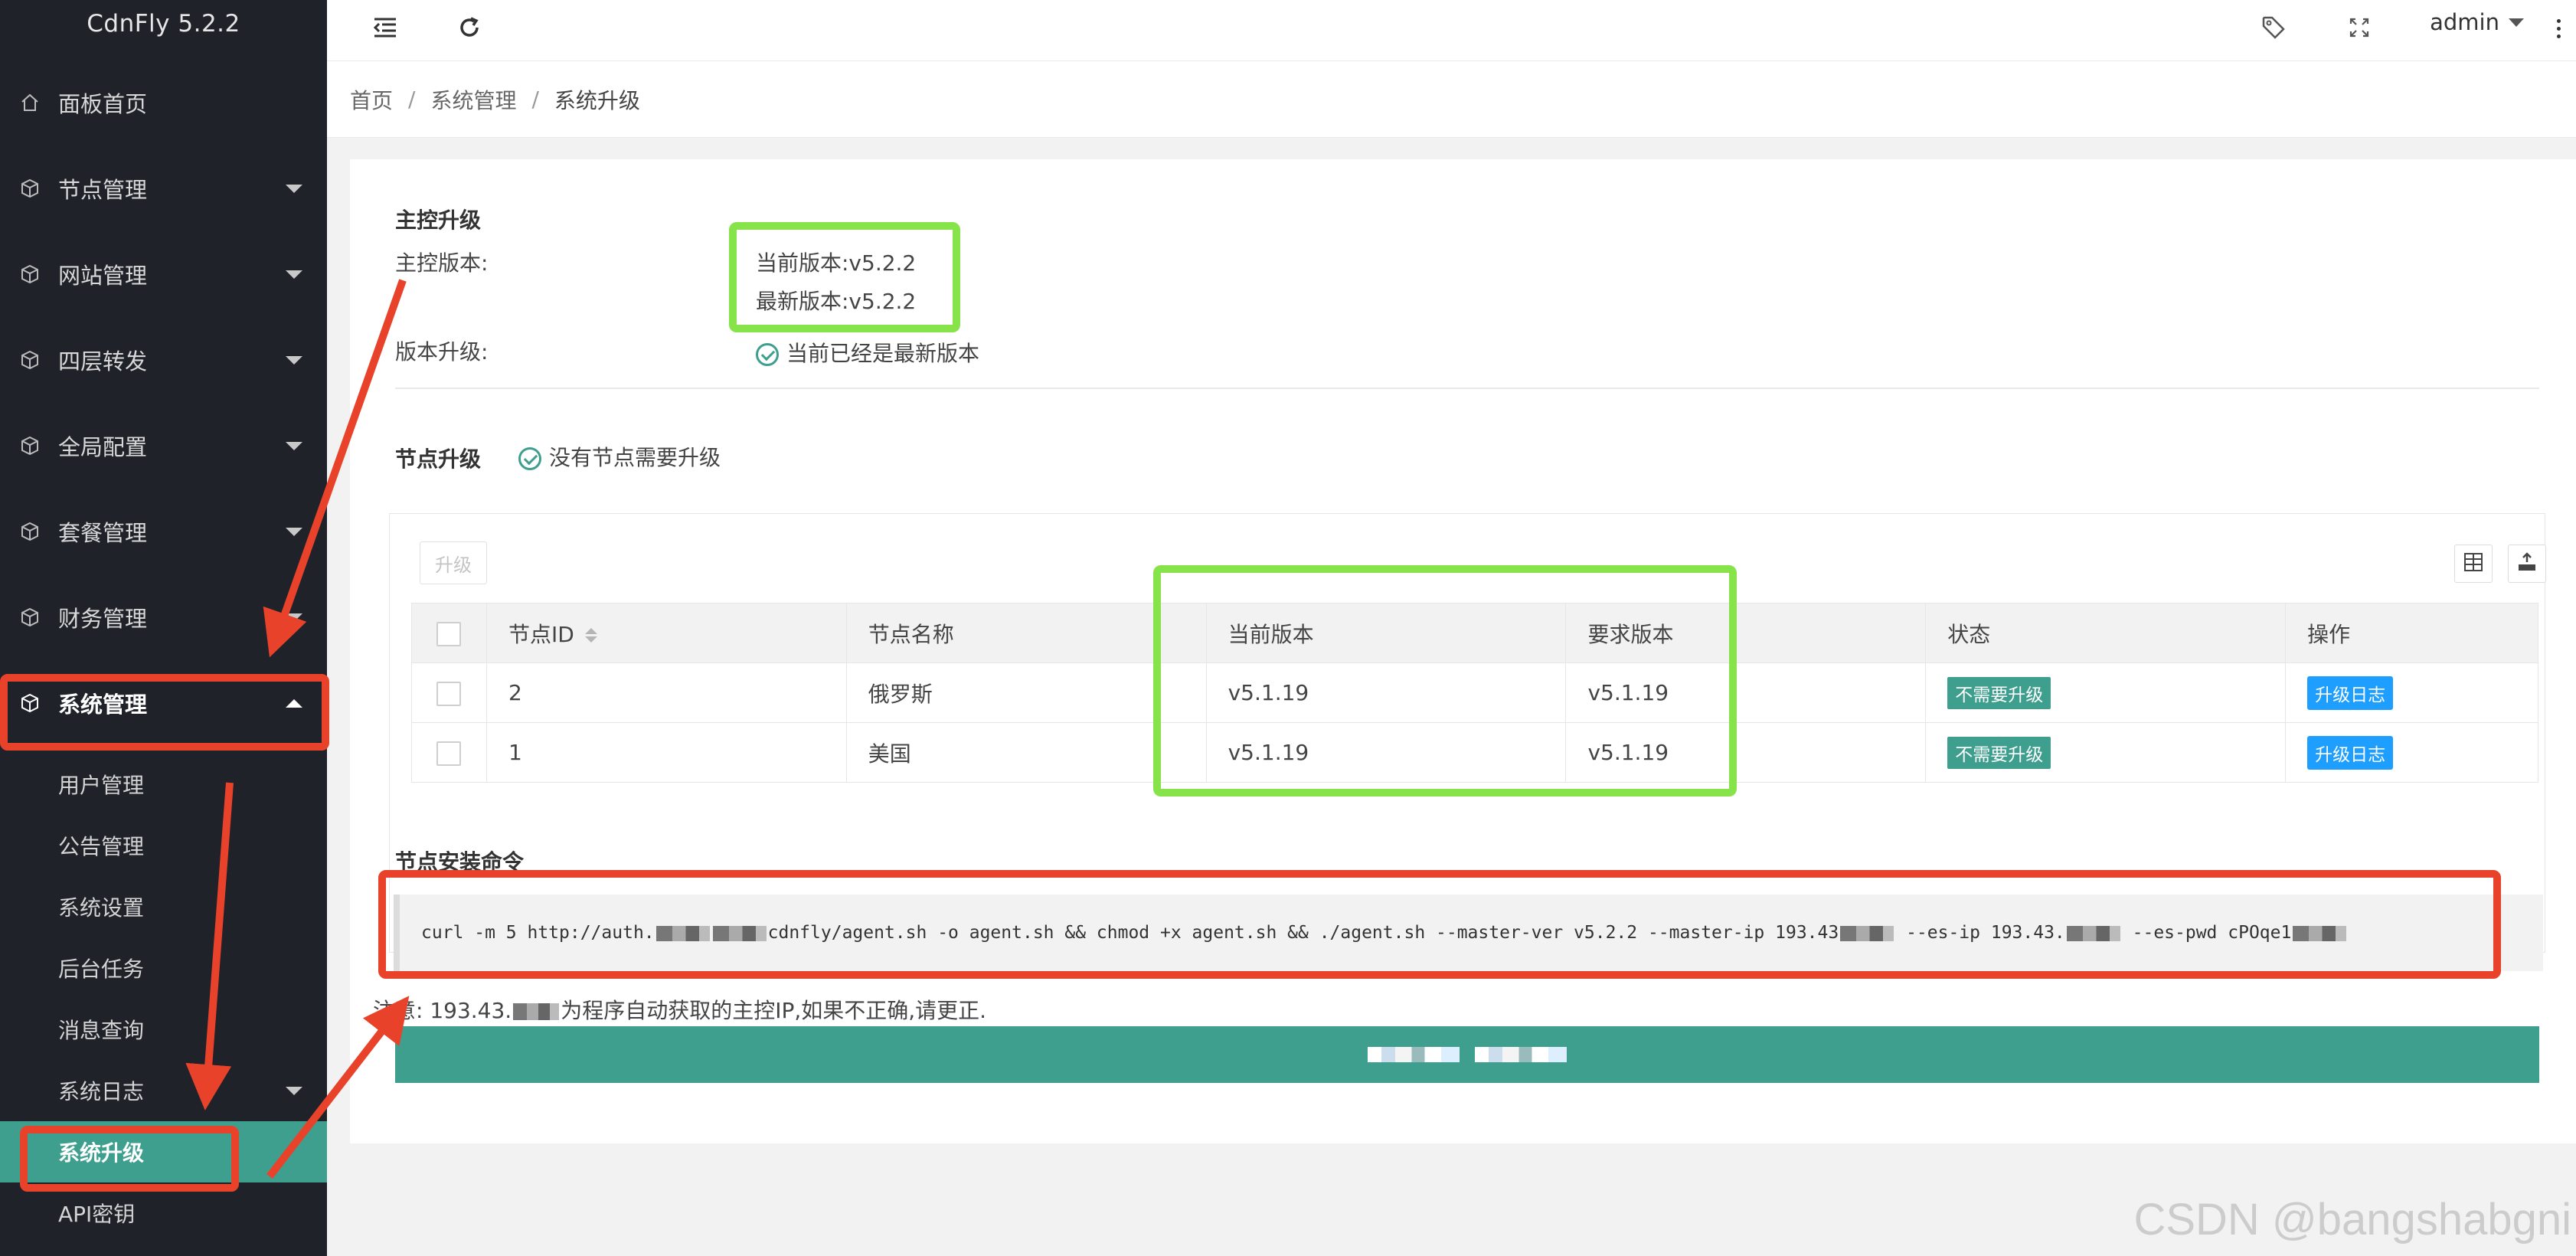 The image size is (2576, 1256). What do you see at coordinates (163, 360) in the screenshot?
I see `sidebar-item-l4-forward: 四层转发` at bounding box center [163, 360].